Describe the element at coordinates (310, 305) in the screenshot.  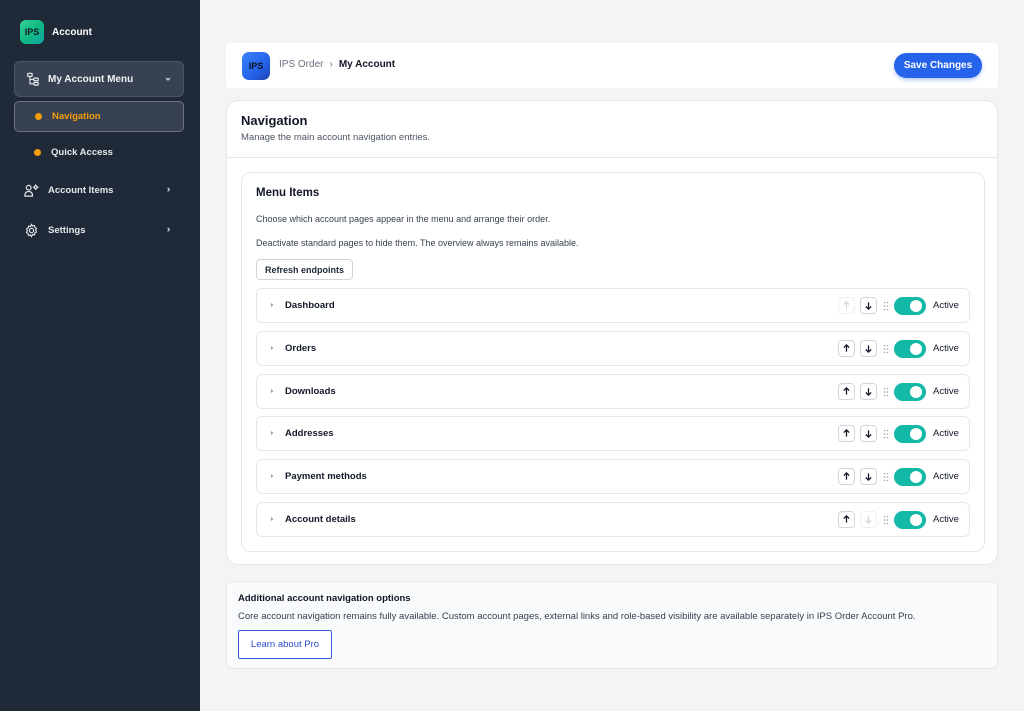
I see `menu-item-name: Dashboard` at that location.